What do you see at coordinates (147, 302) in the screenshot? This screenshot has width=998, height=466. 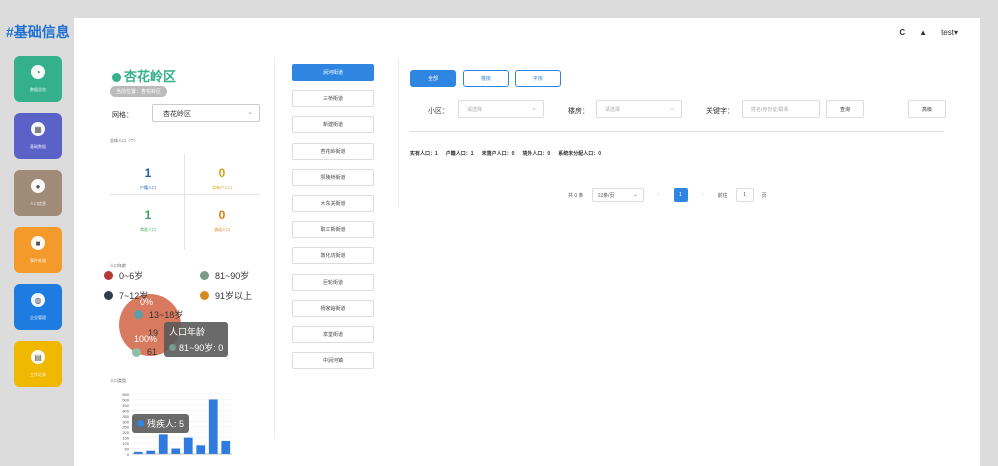 I see `pie-label-top: 0%` at bounding box center [147, 302].